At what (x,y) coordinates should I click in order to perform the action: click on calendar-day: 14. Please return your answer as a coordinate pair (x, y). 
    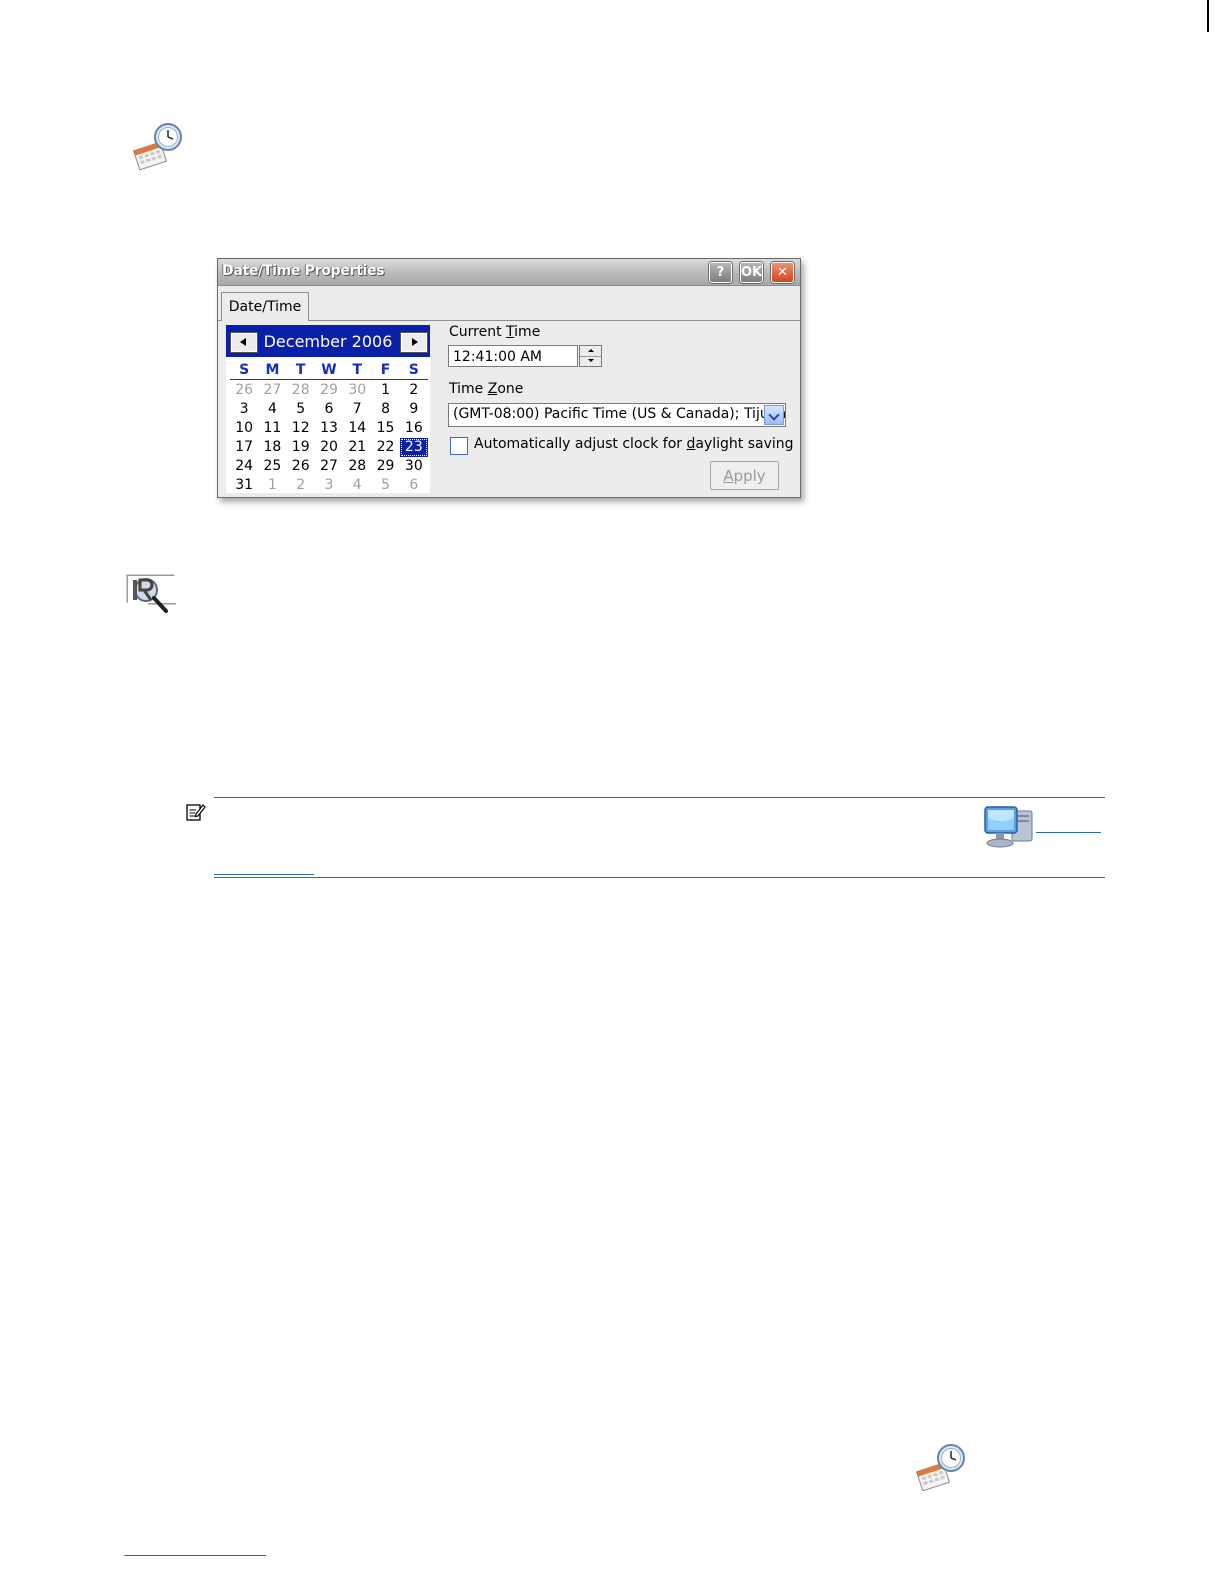
    Looking at the image, I should click on (357, 428).